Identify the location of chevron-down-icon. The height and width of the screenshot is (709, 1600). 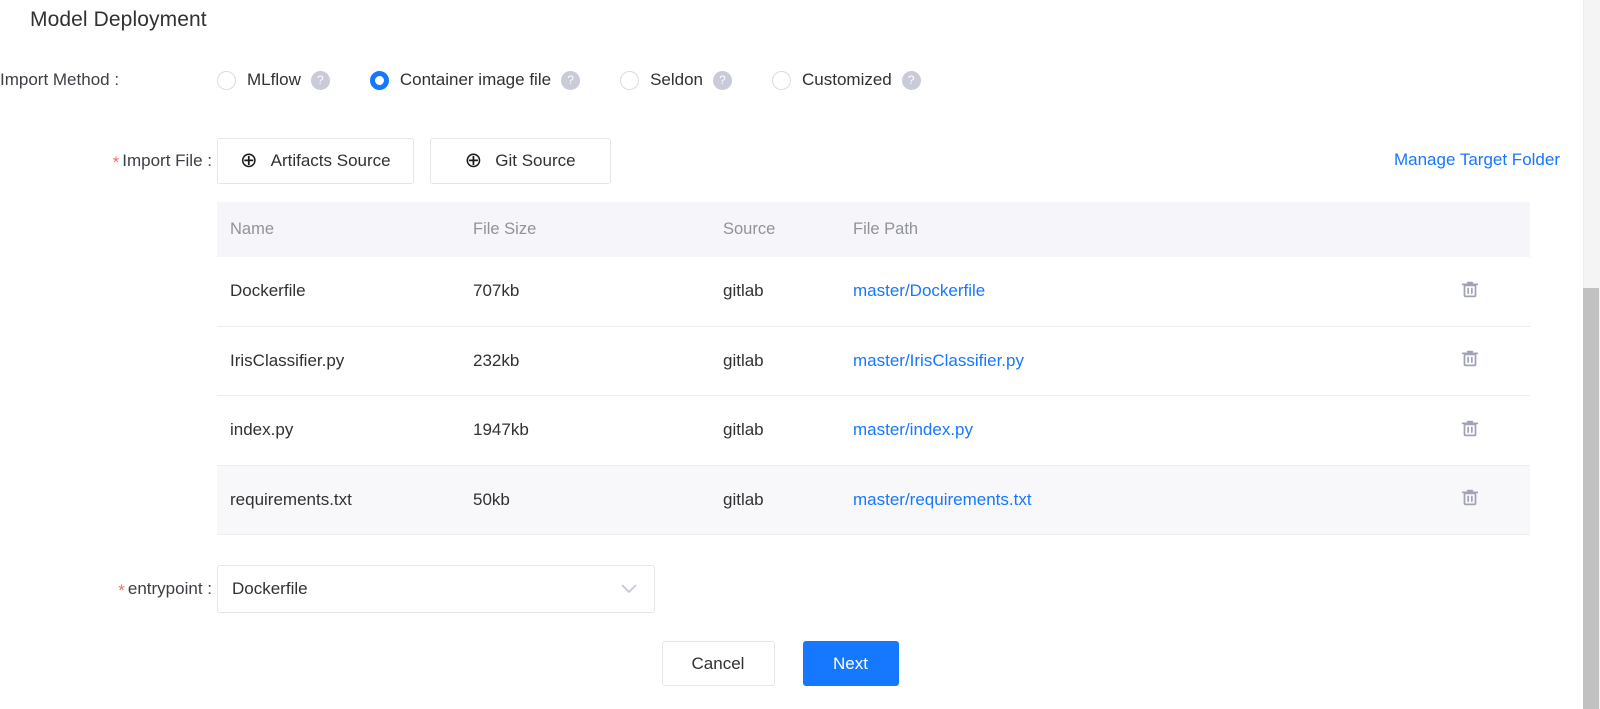
(629, 589).